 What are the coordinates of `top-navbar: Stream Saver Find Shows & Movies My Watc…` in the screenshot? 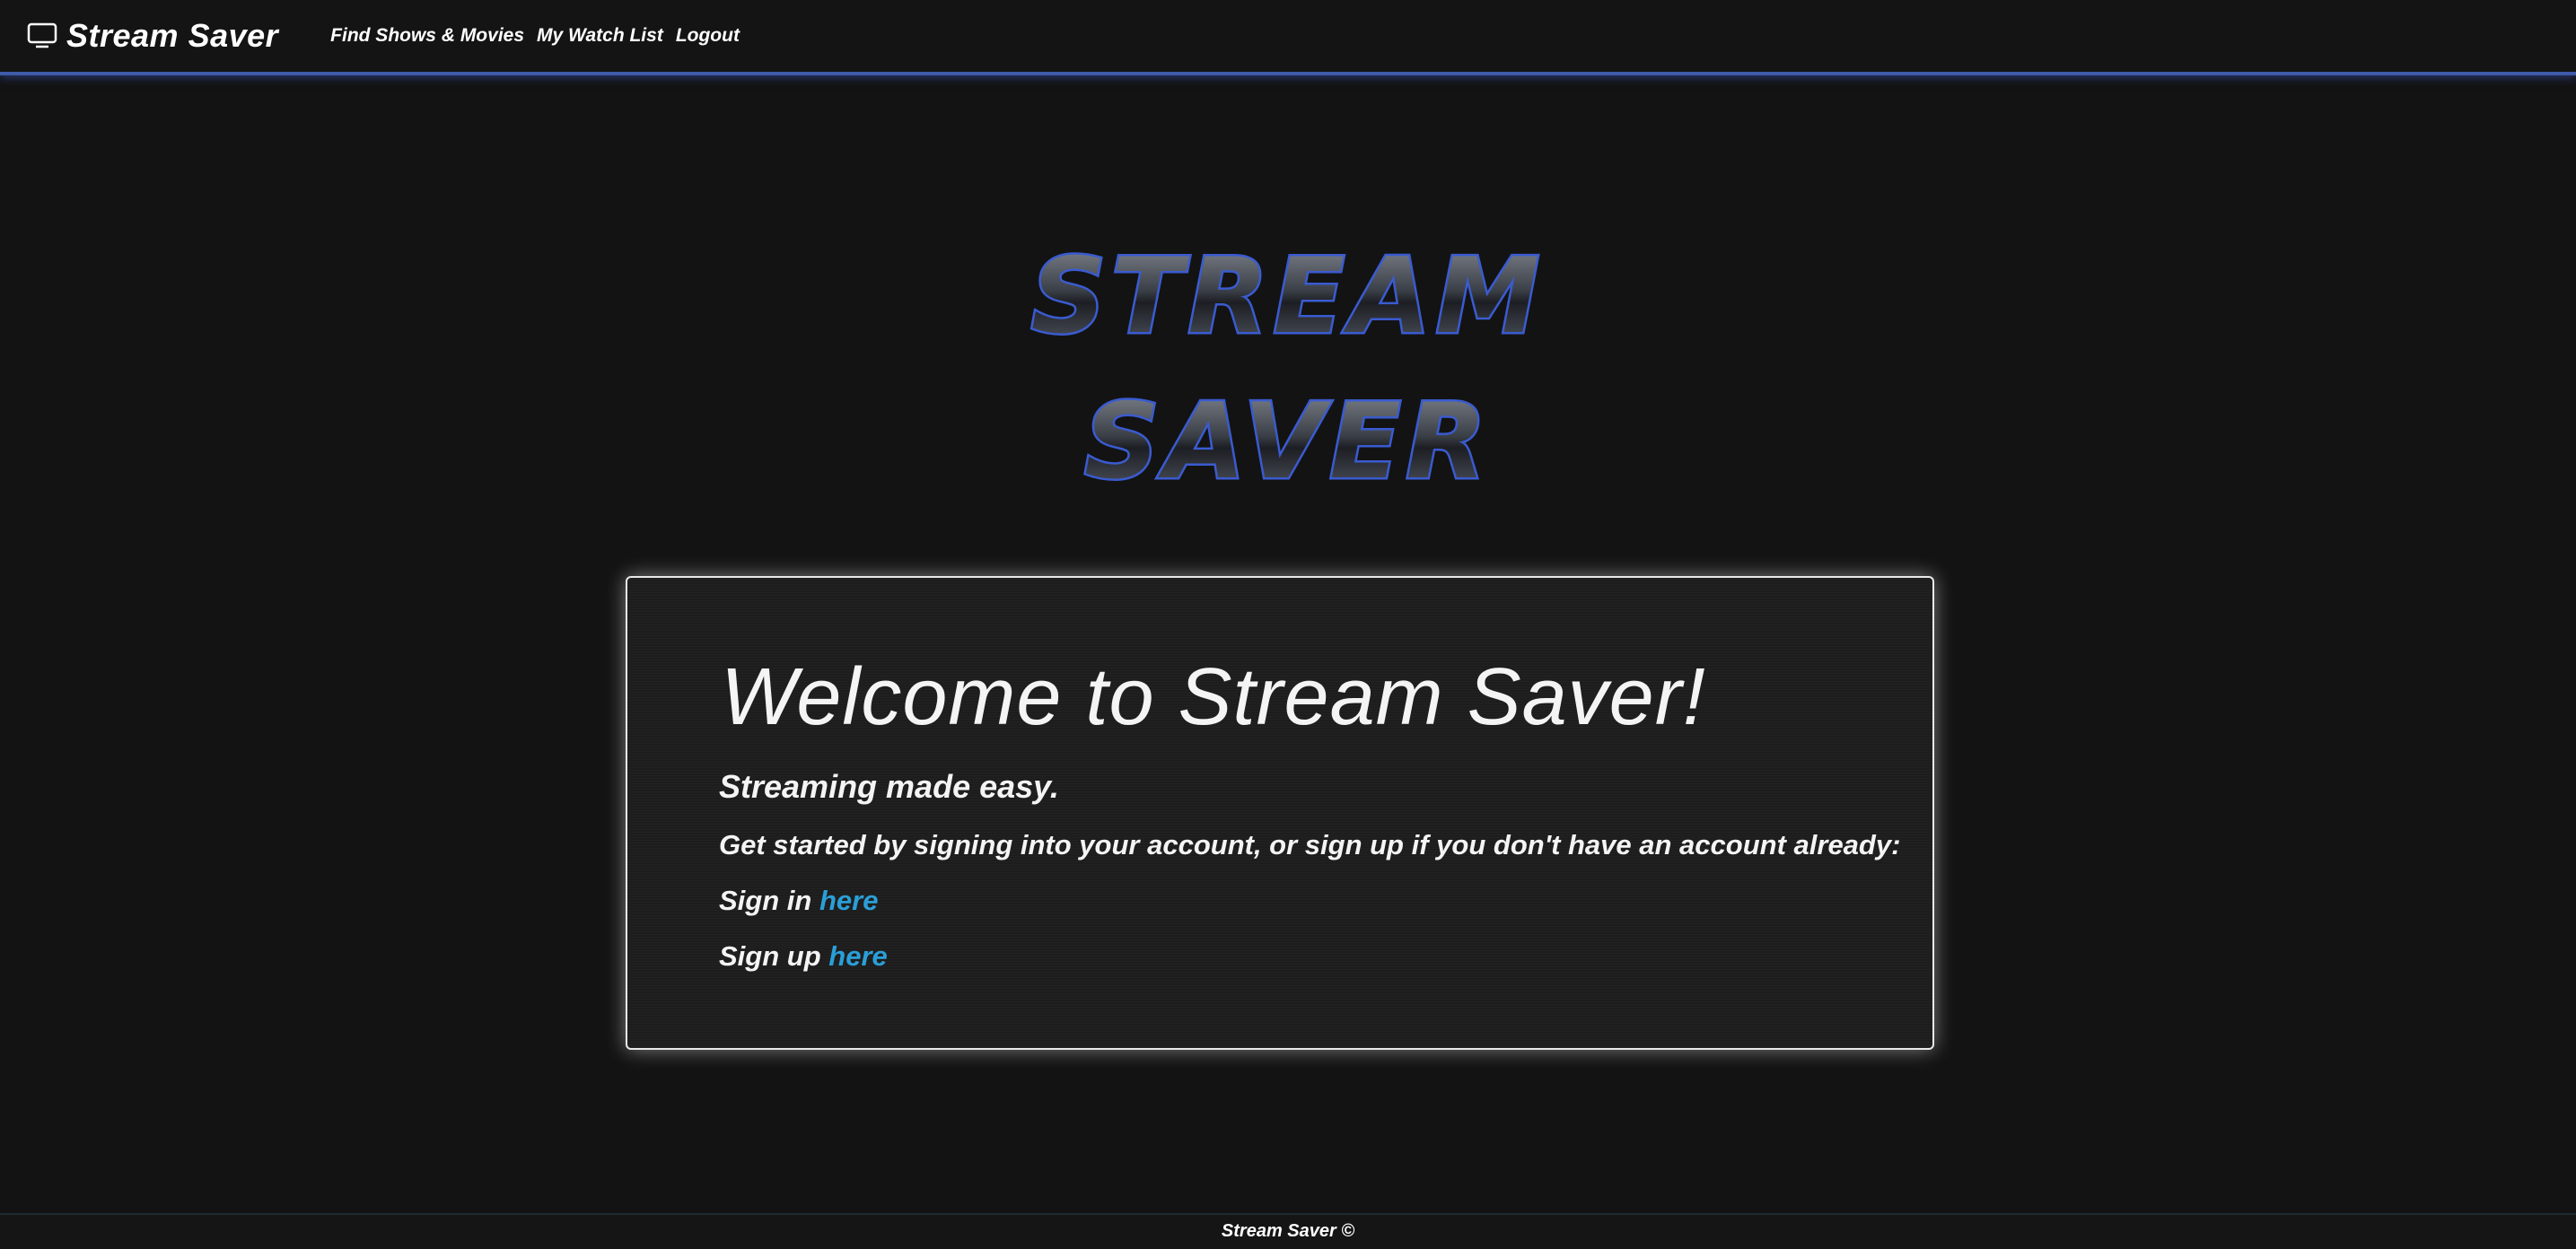 It's located at (1288, 38).